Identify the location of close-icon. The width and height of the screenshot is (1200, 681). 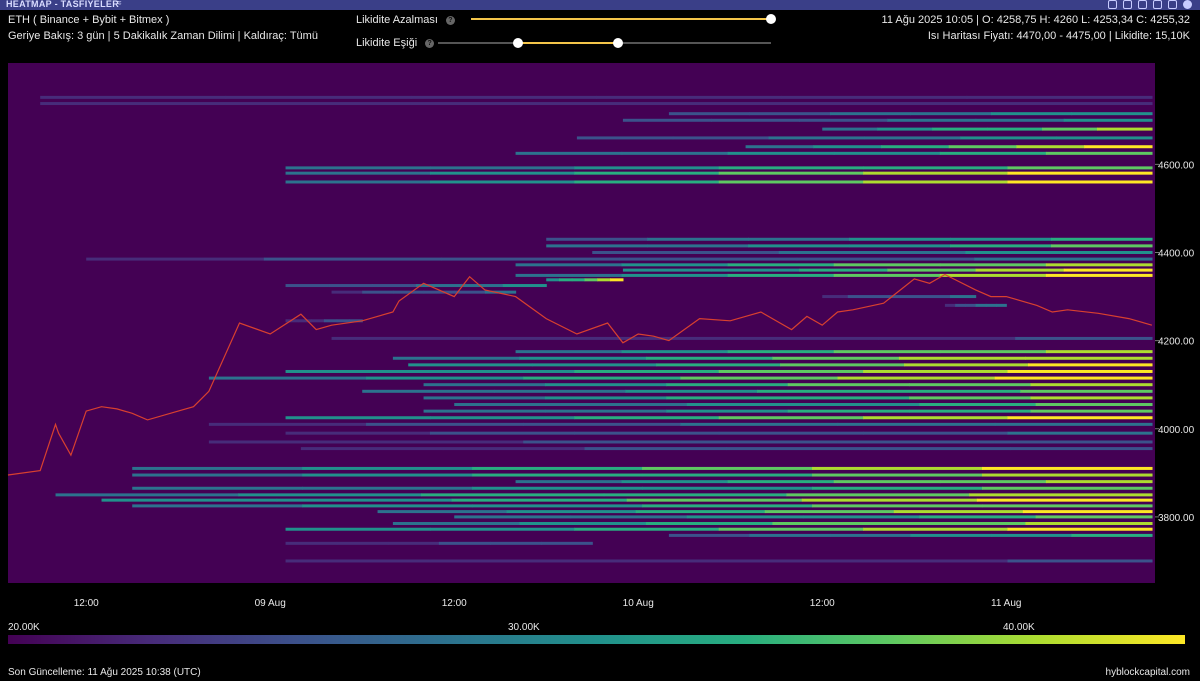
(1187, 4).